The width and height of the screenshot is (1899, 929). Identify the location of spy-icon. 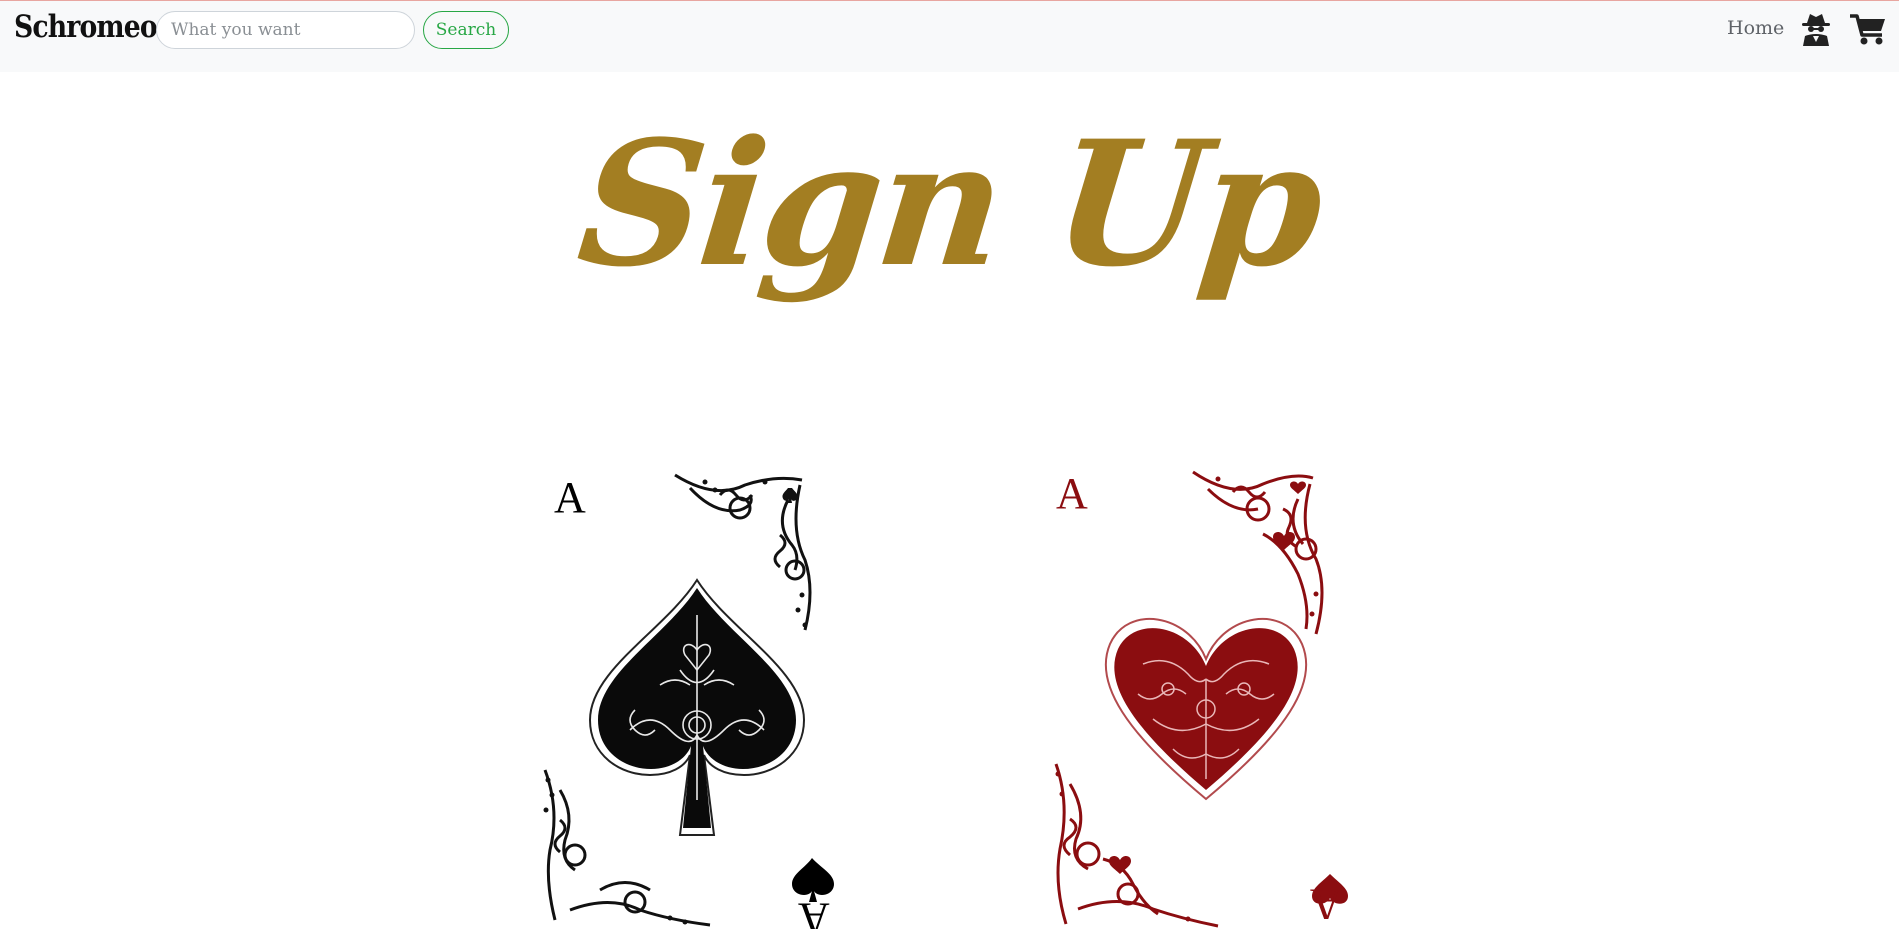
(1816, 29).